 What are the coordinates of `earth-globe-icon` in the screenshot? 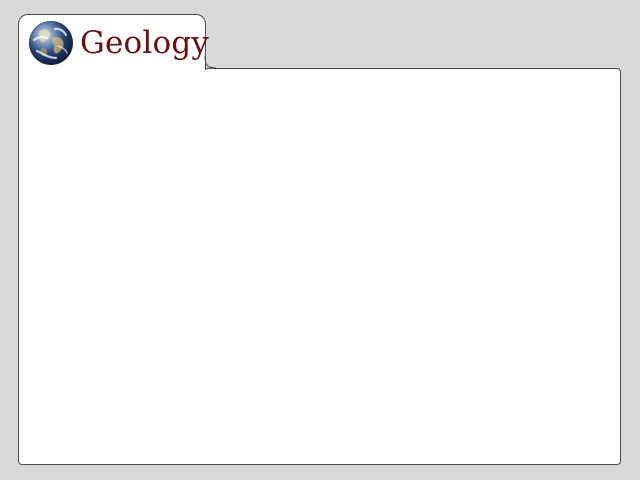 It's located at (51, 42).